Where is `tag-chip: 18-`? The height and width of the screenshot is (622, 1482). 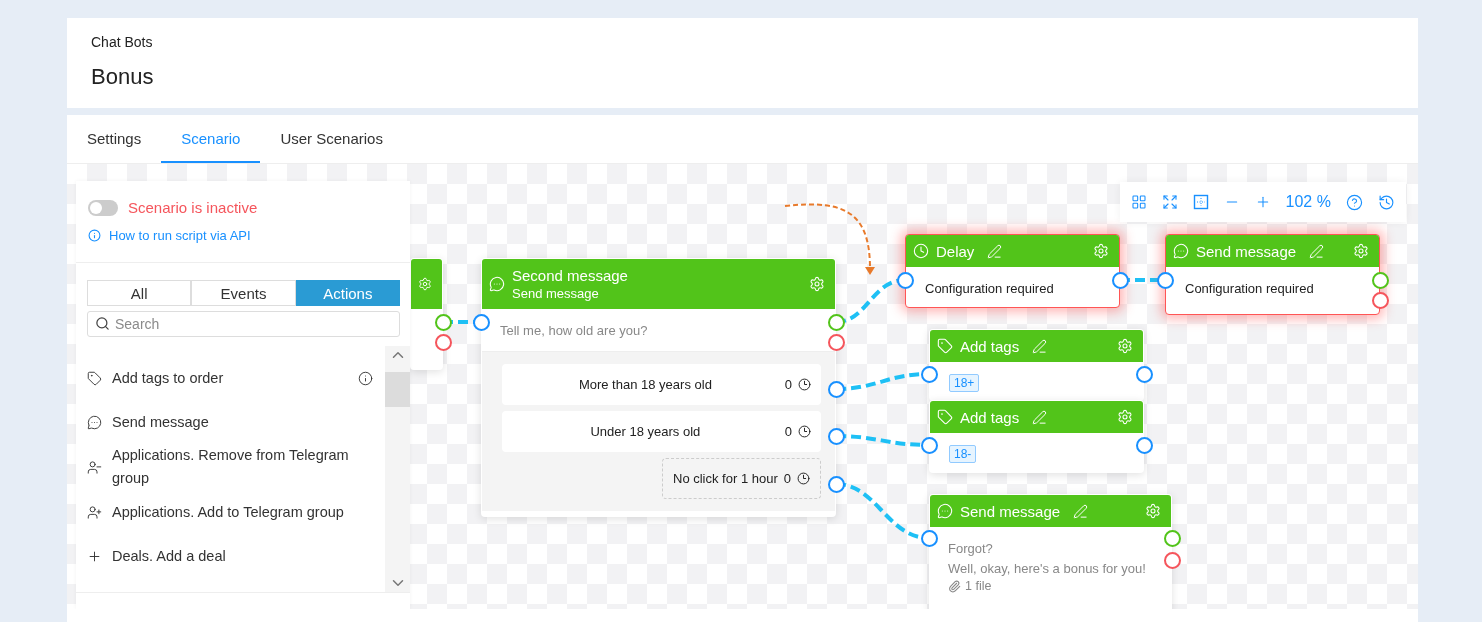 tag-chip: 18- is located at coordinates (963, 454).